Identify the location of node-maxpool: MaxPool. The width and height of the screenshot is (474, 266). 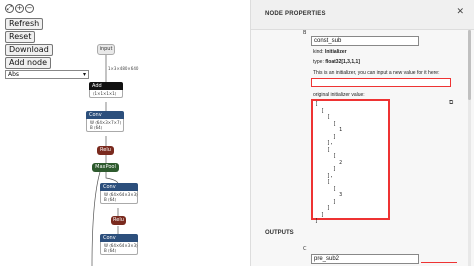
(105, 167).